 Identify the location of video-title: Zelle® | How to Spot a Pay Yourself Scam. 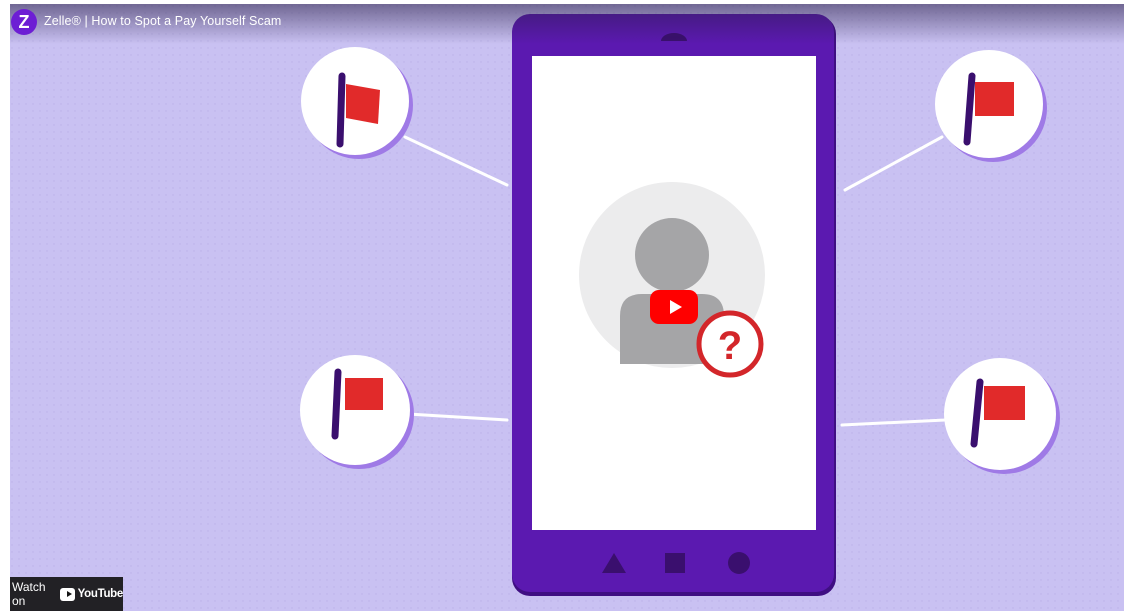
(162, 21).